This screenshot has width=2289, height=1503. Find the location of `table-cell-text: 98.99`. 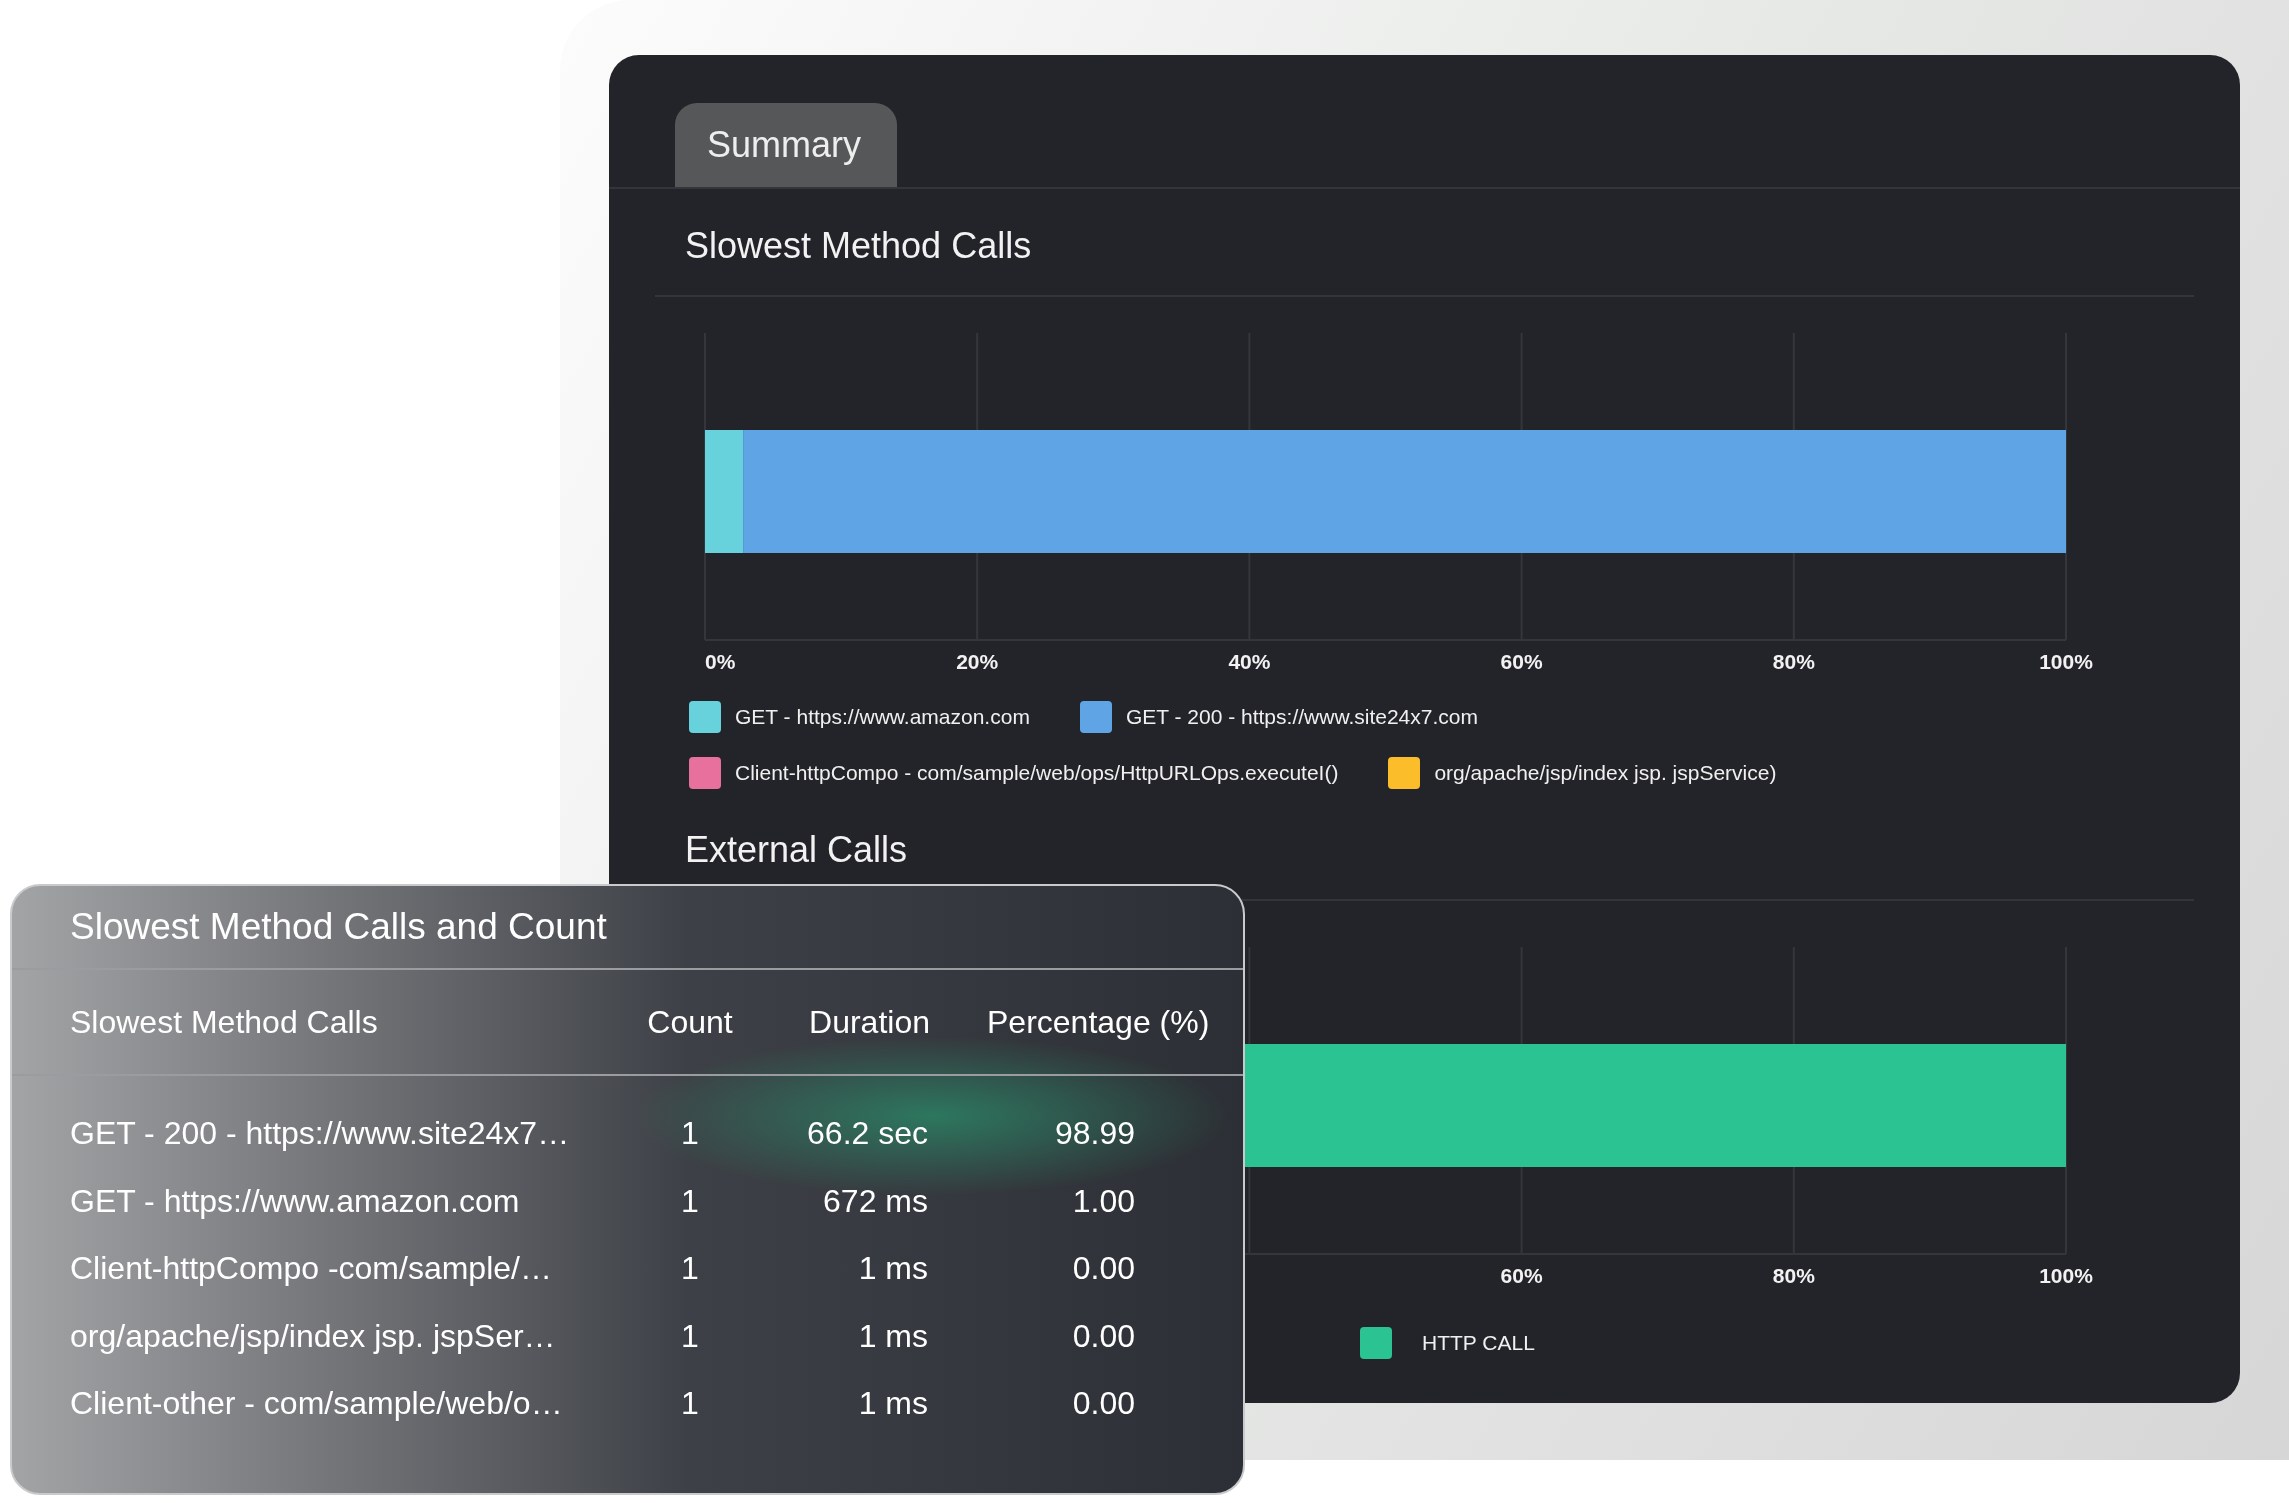

table-cell-text: 98.99 is located at coordinates (1094, 1134).